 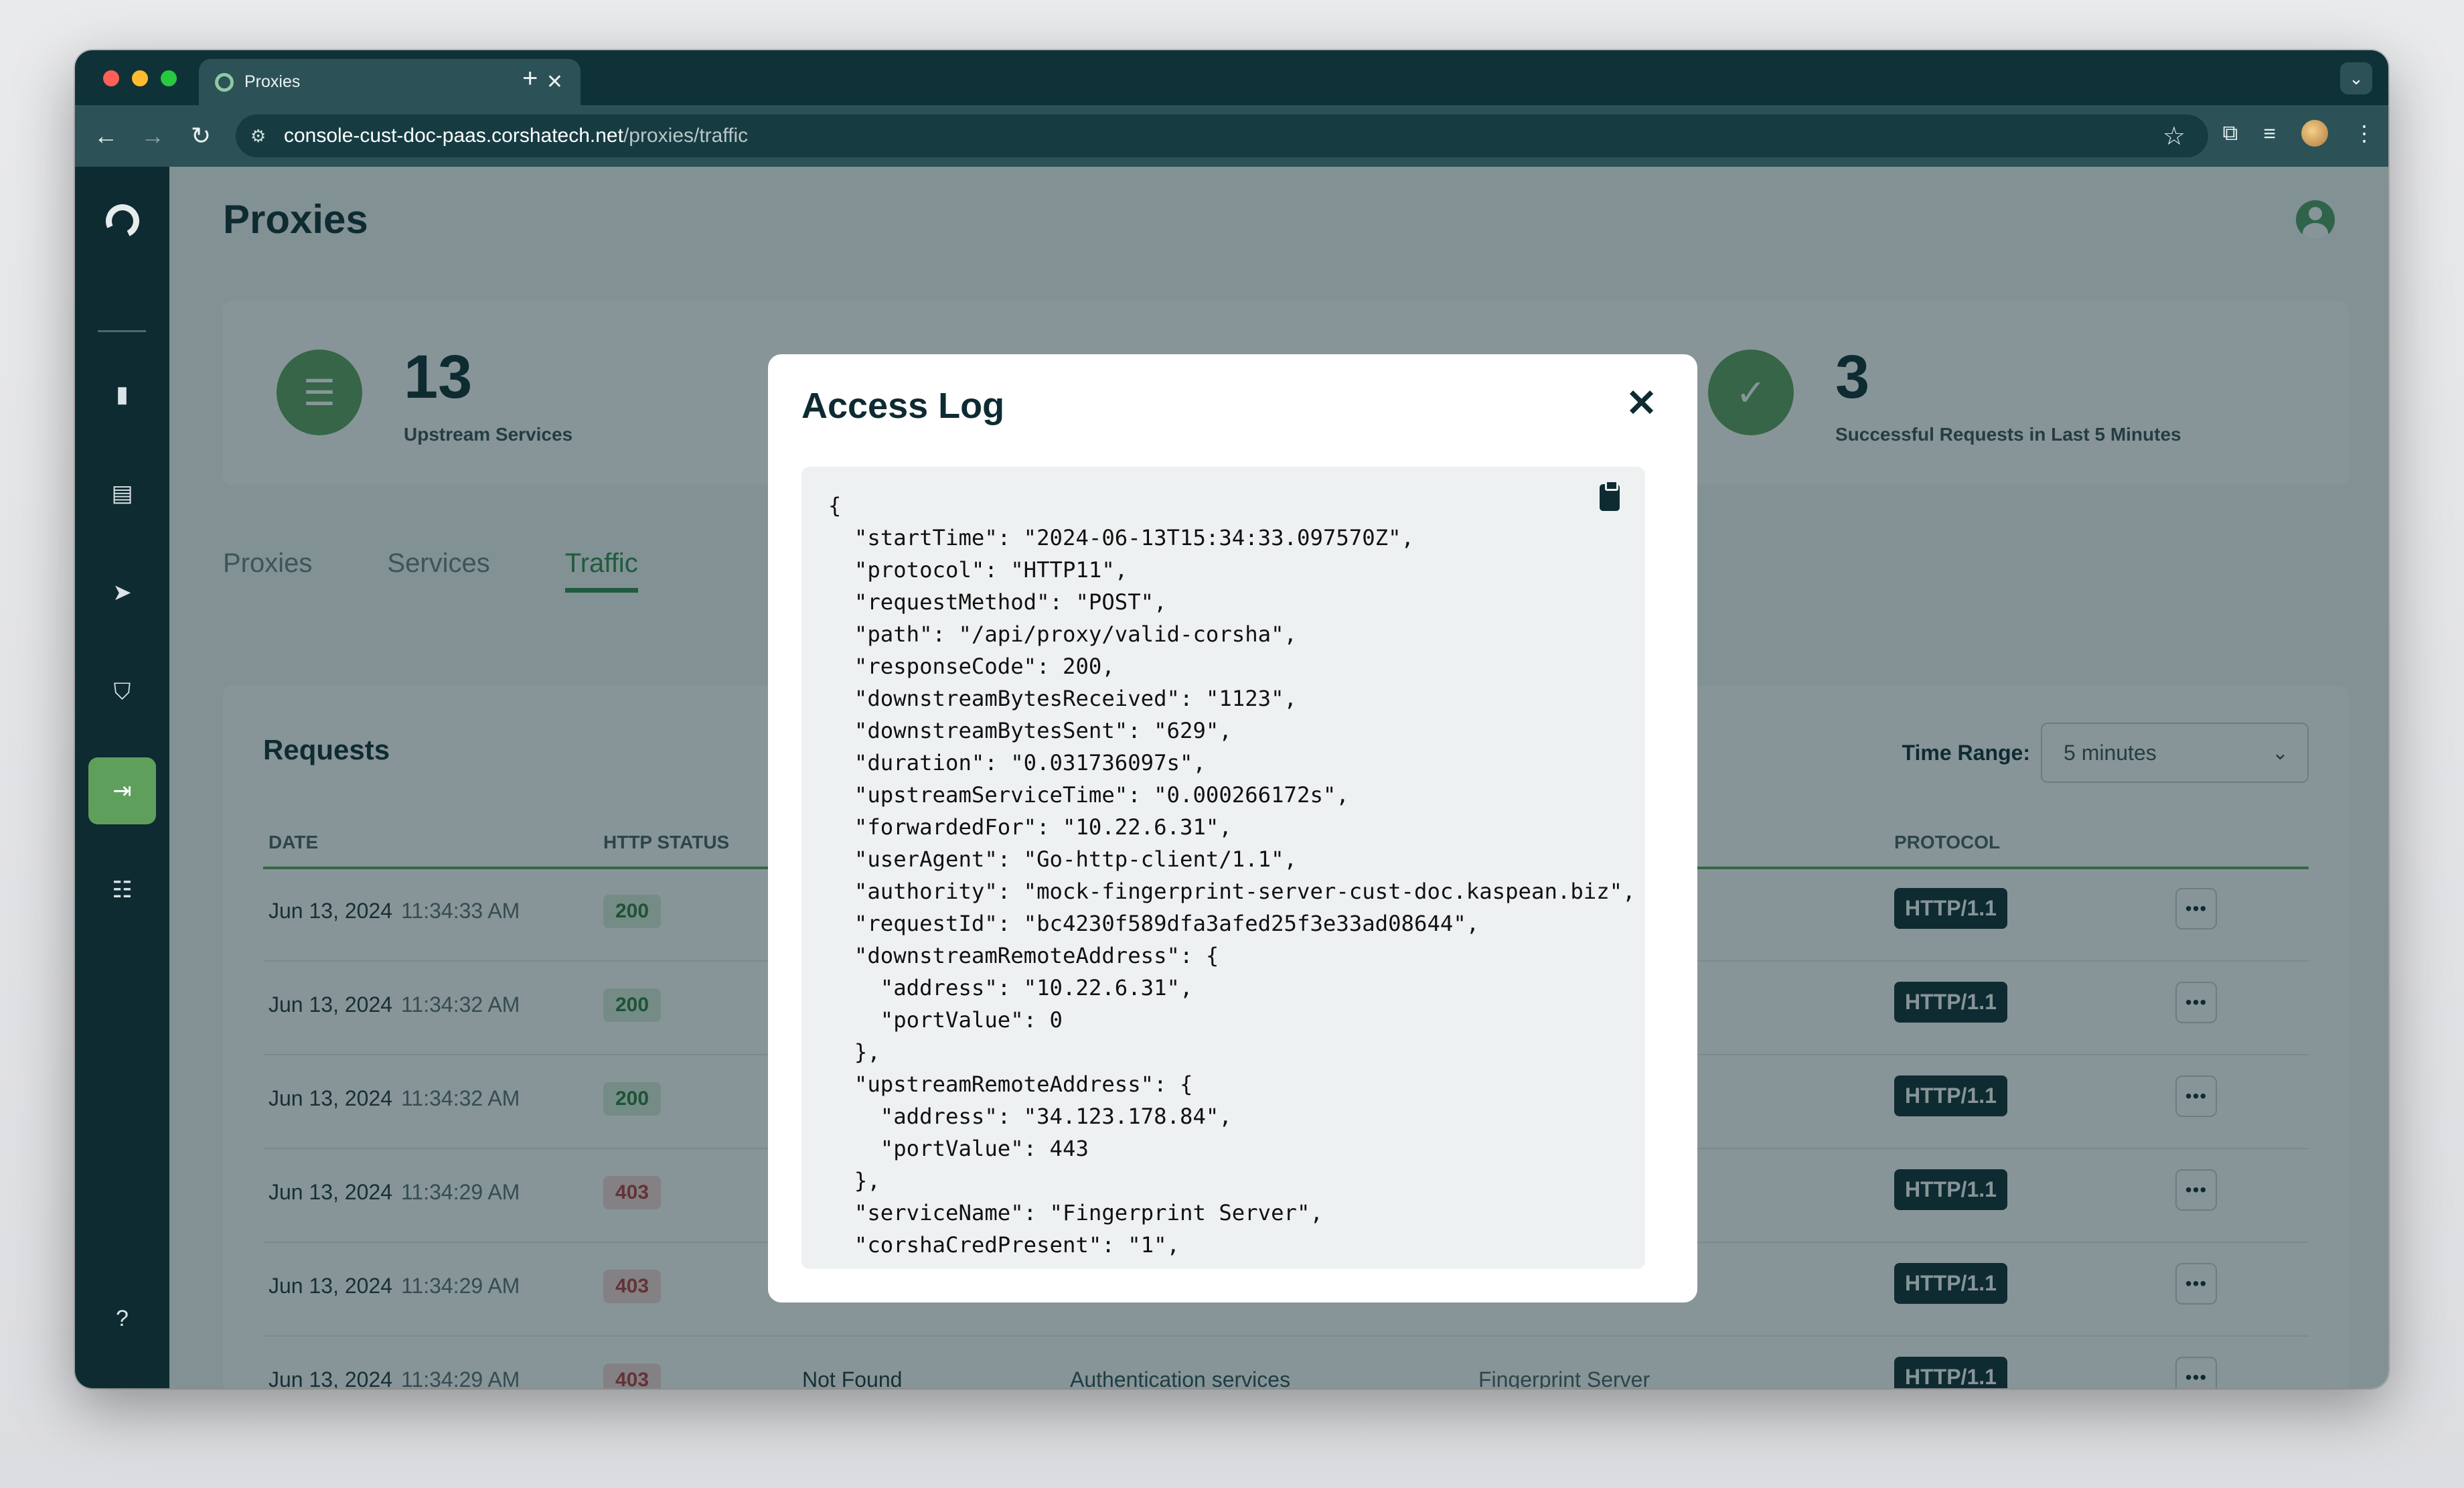 I want to click on sidebar-divider, so click(x=122, y=331).